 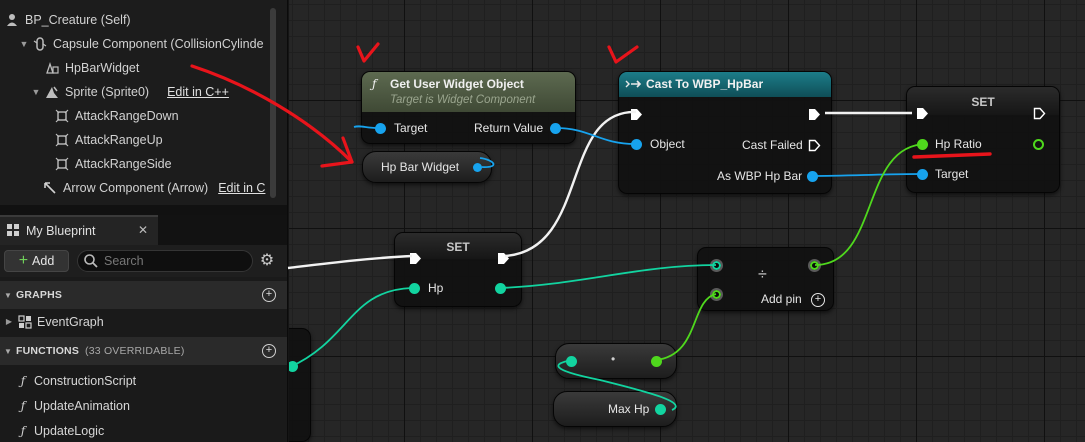 I want to click on function-item: ƒ ConstructionScript, so click(x=143, y=380).